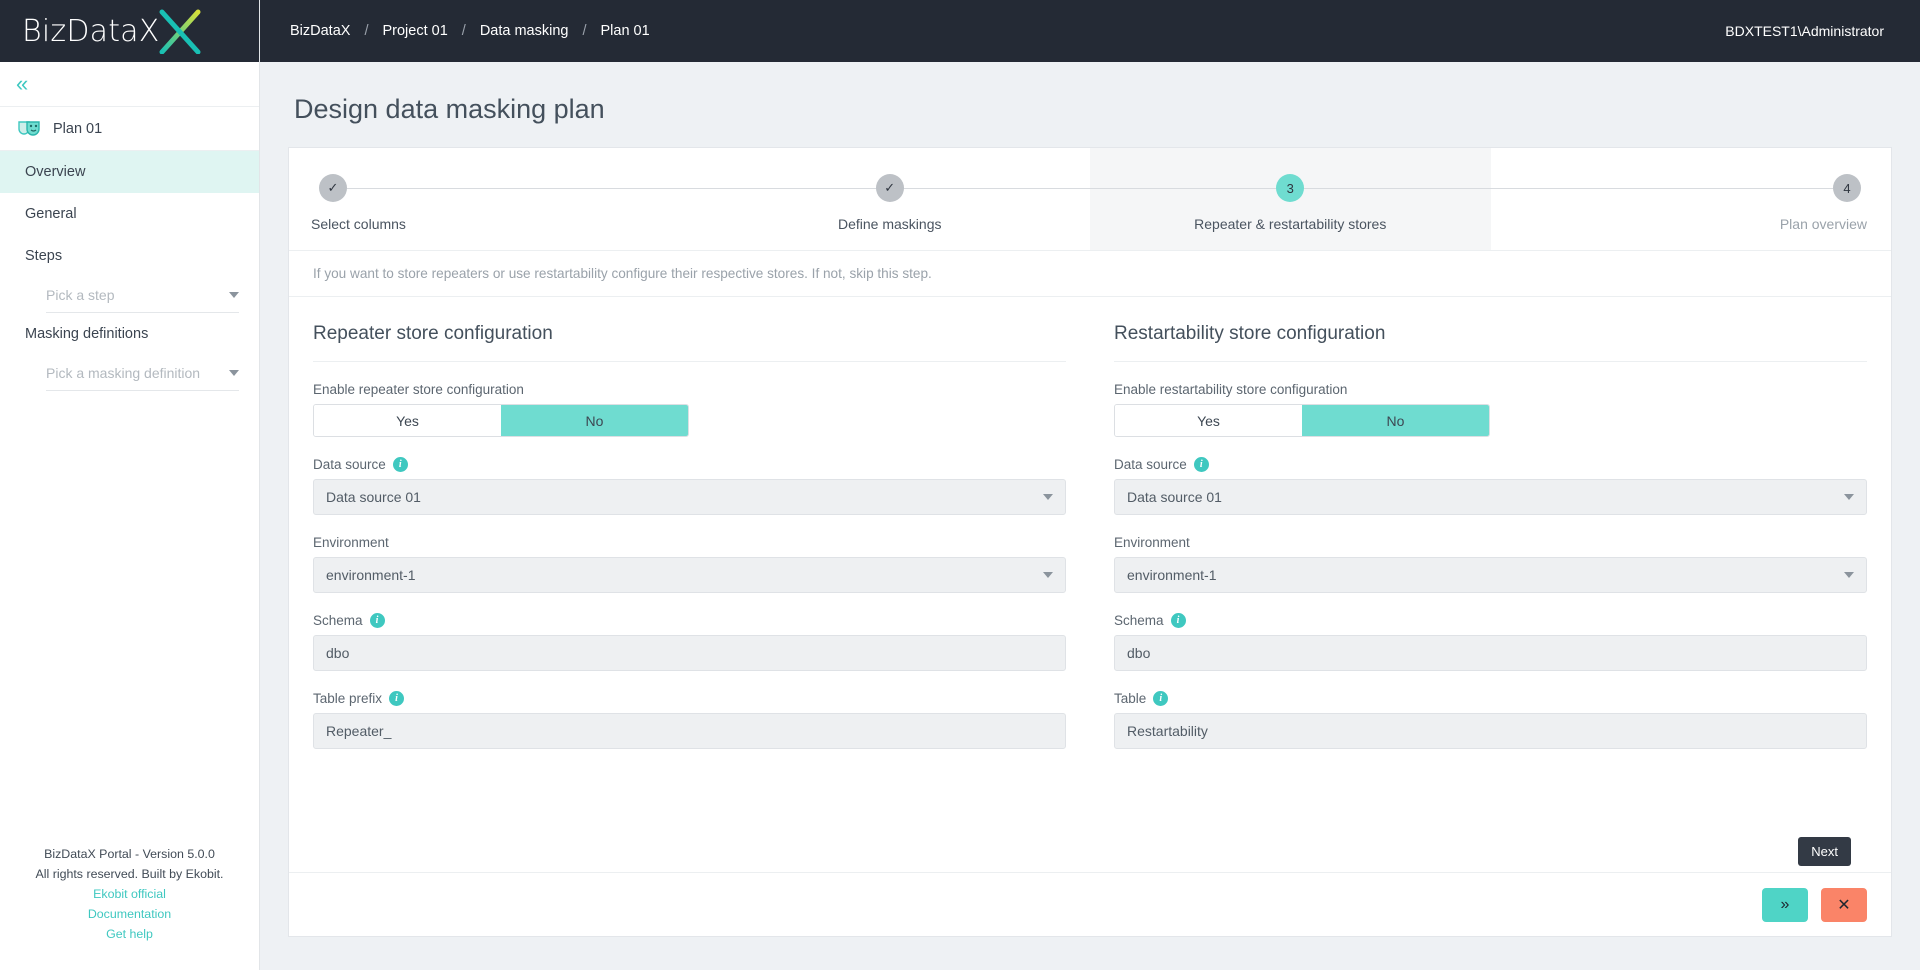  Describe the element at coordinates (1785, 904) in the screenshot. I see `next-button: »` at that location.